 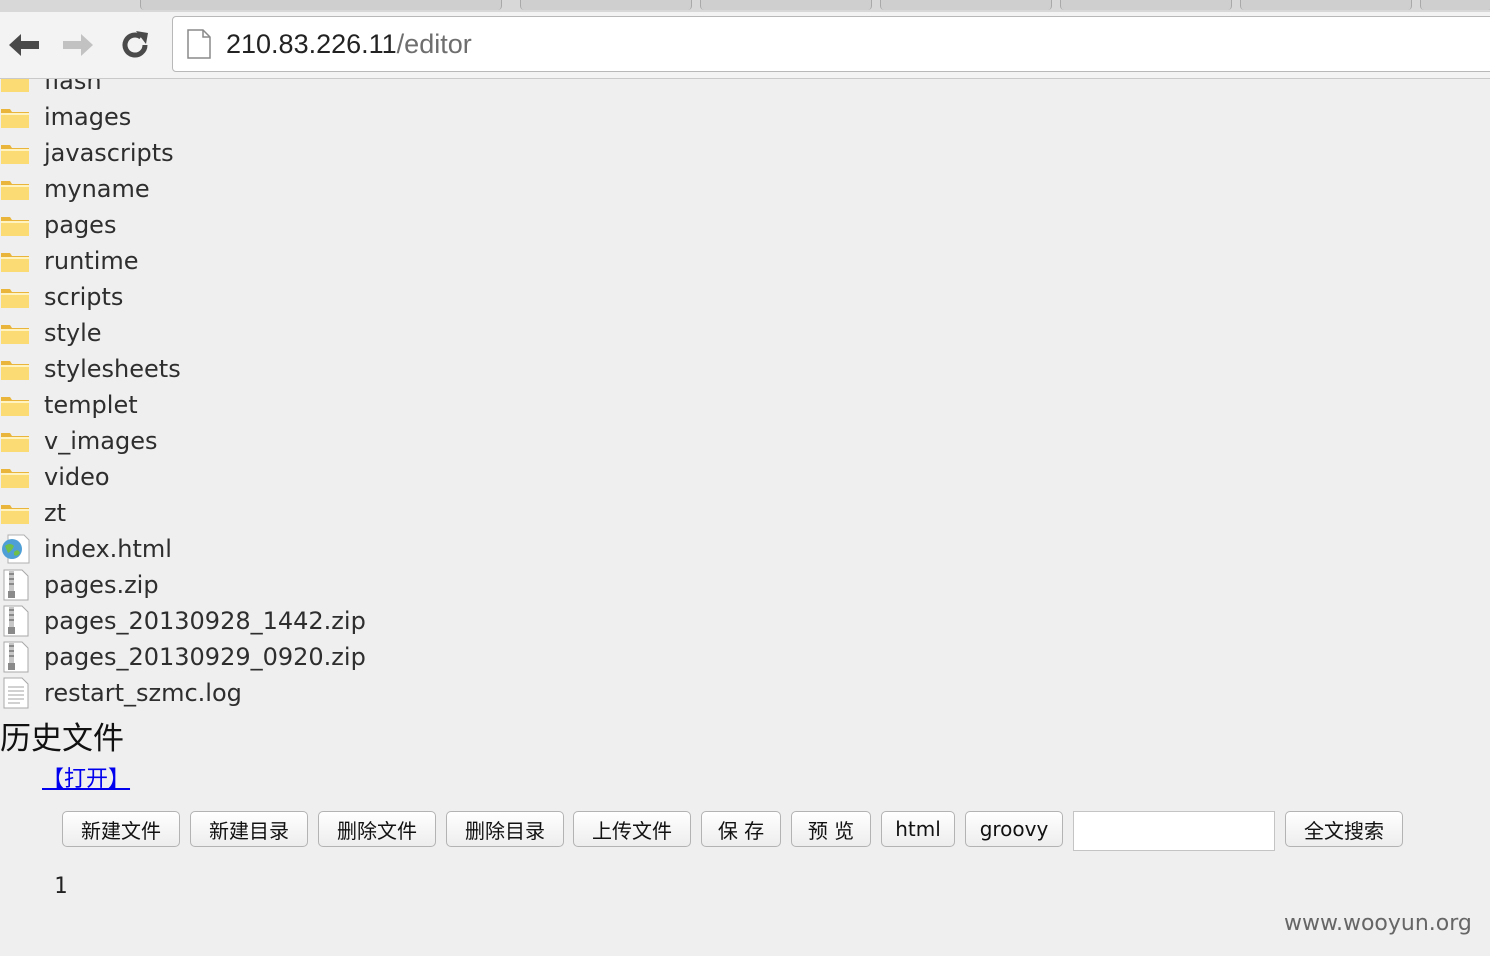 I want to click on forward-button, so click(x=78, y=45).